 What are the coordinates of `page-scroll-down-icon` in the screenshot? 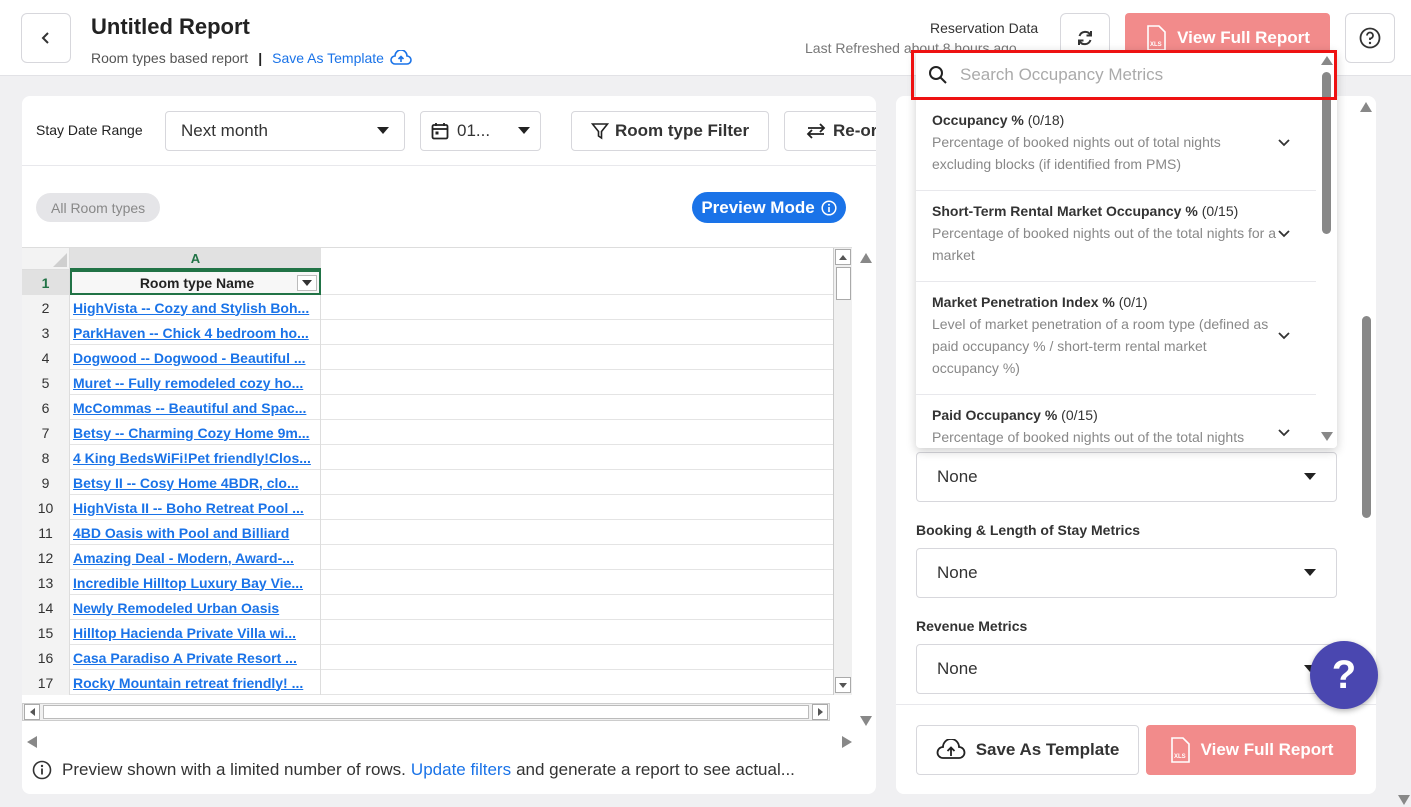 It's located at (1404, 800).